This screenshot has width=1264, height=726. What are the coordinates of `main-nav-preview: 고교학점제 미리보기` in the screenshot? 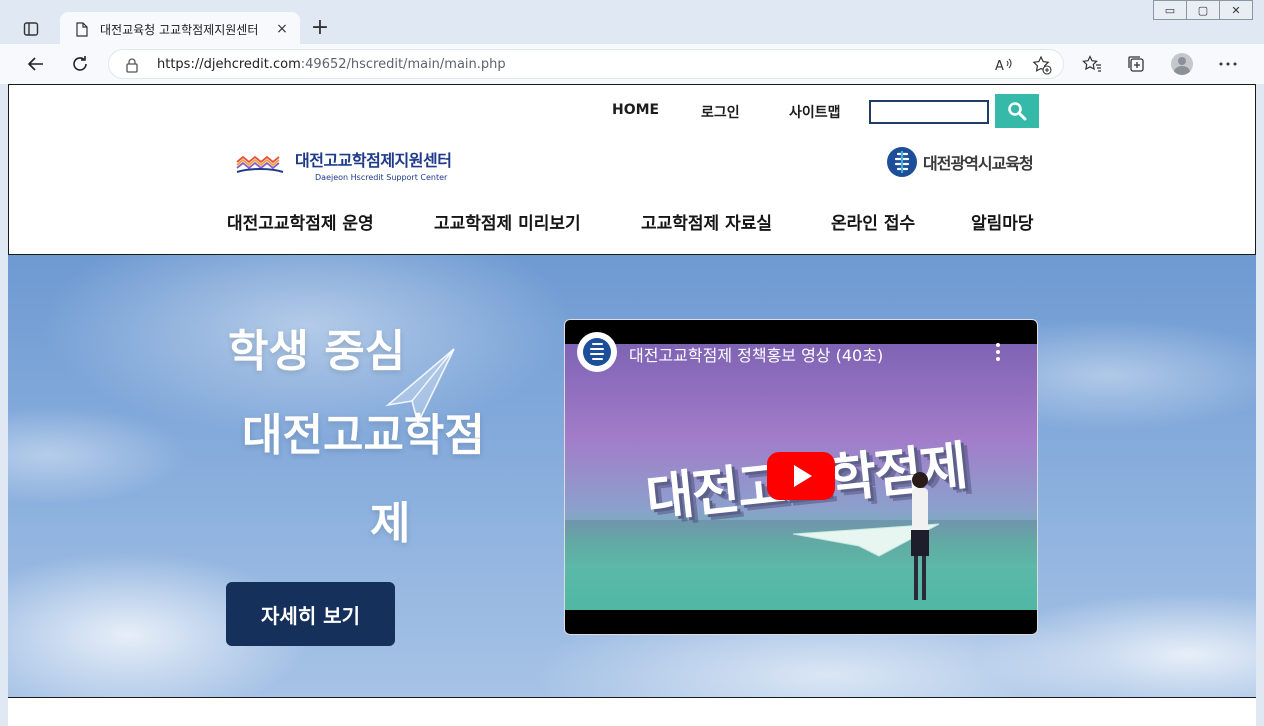 It's located at (507, 221).